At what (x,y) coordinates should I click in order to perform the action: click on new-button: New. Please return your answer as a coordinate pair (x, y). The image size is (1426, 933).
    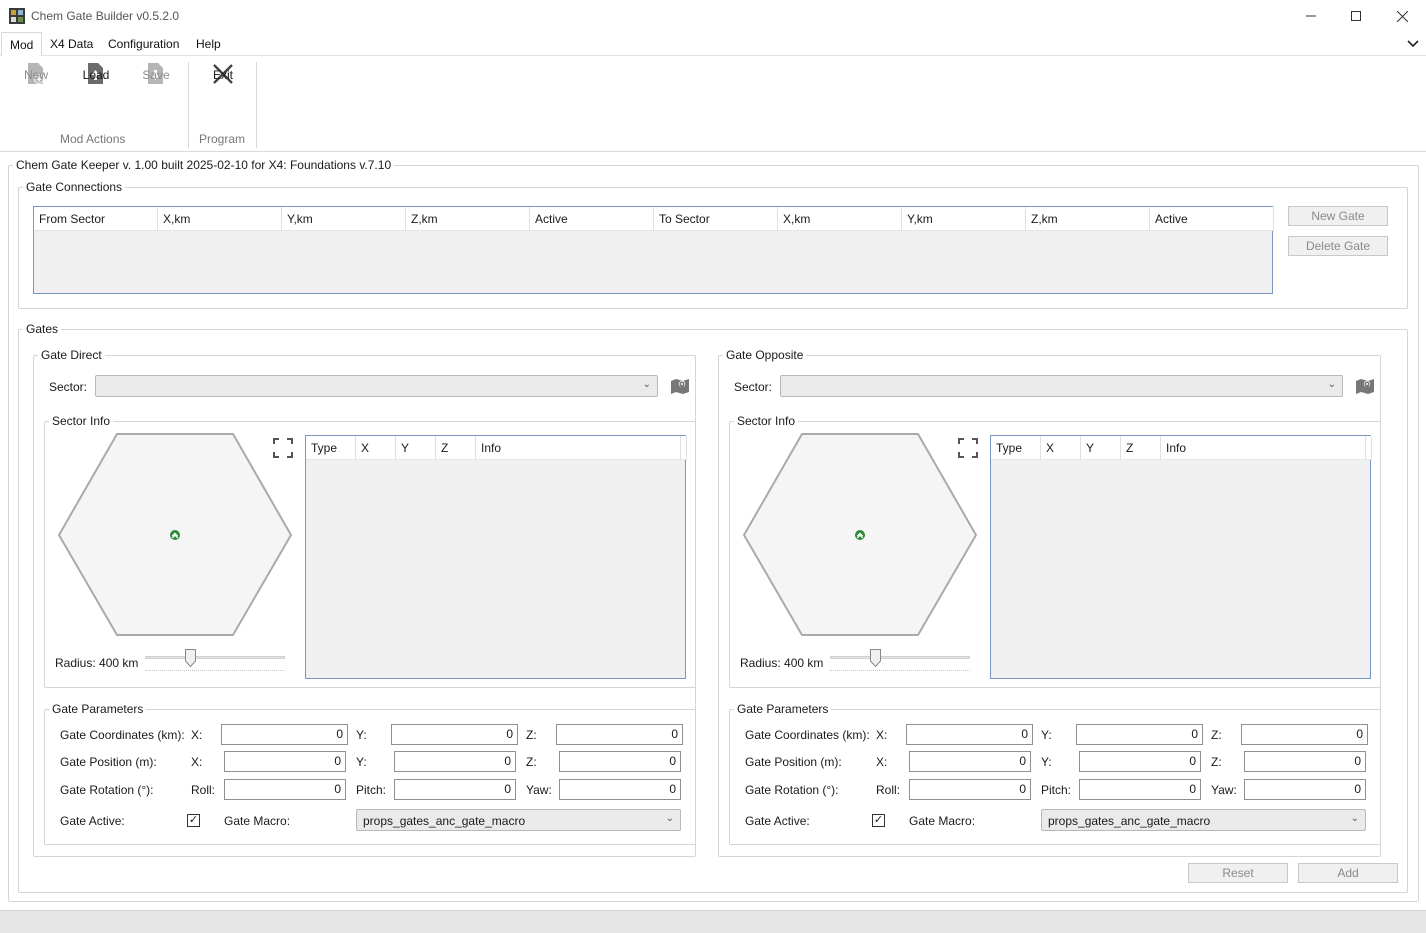
    Looking at the image, I should click on (36, 88).